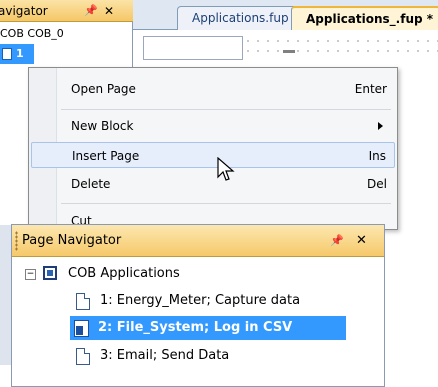 This screenshot has height=387, width=438. I want to click on tab-applications: Applications.fup, so click(237, 18).